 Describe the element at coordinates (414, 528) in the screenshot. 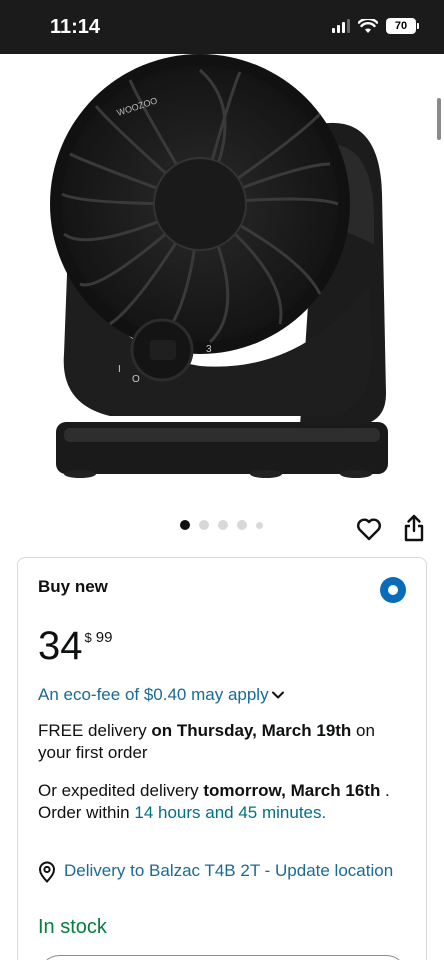

I see `share-icon` at that location.